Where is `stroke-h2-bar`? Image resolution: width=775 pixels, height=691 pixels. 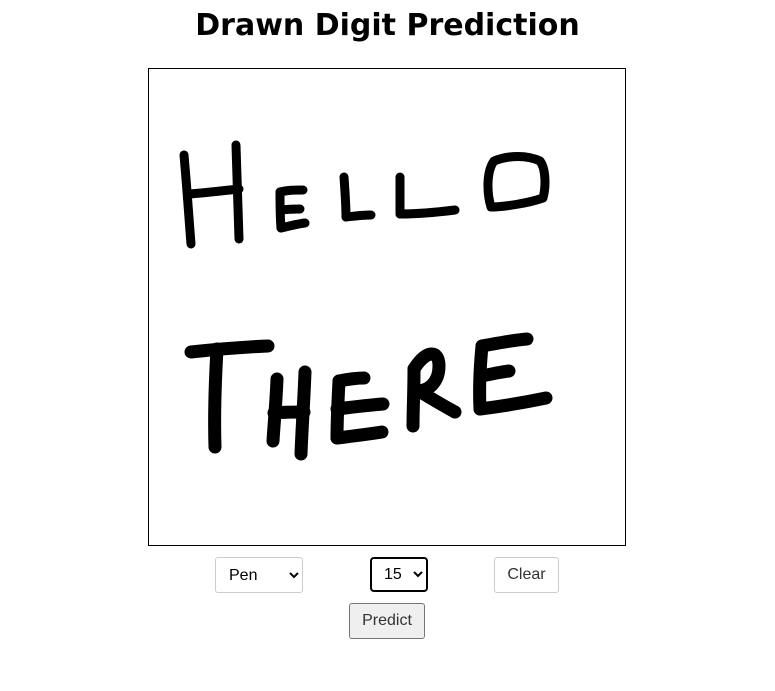 stroke-h2-bar is located at coordinates (289, 412).